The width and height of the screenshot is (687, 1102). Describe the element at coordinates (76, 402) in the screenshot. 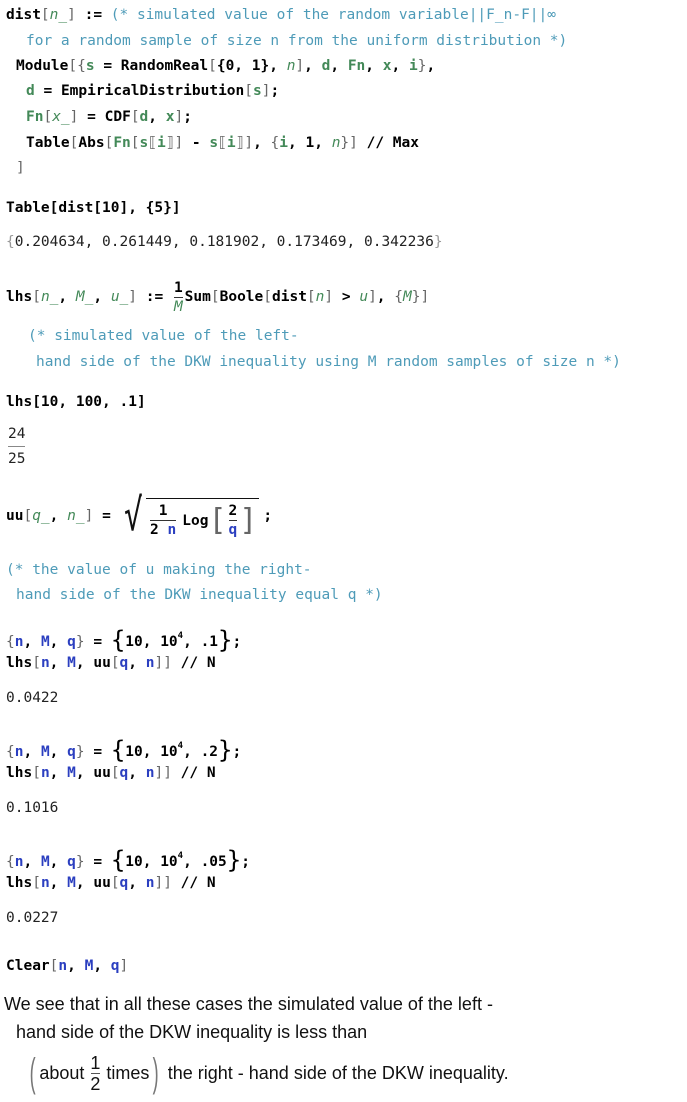

I see `input-line: lhs[10, 100, .1]` at that location.